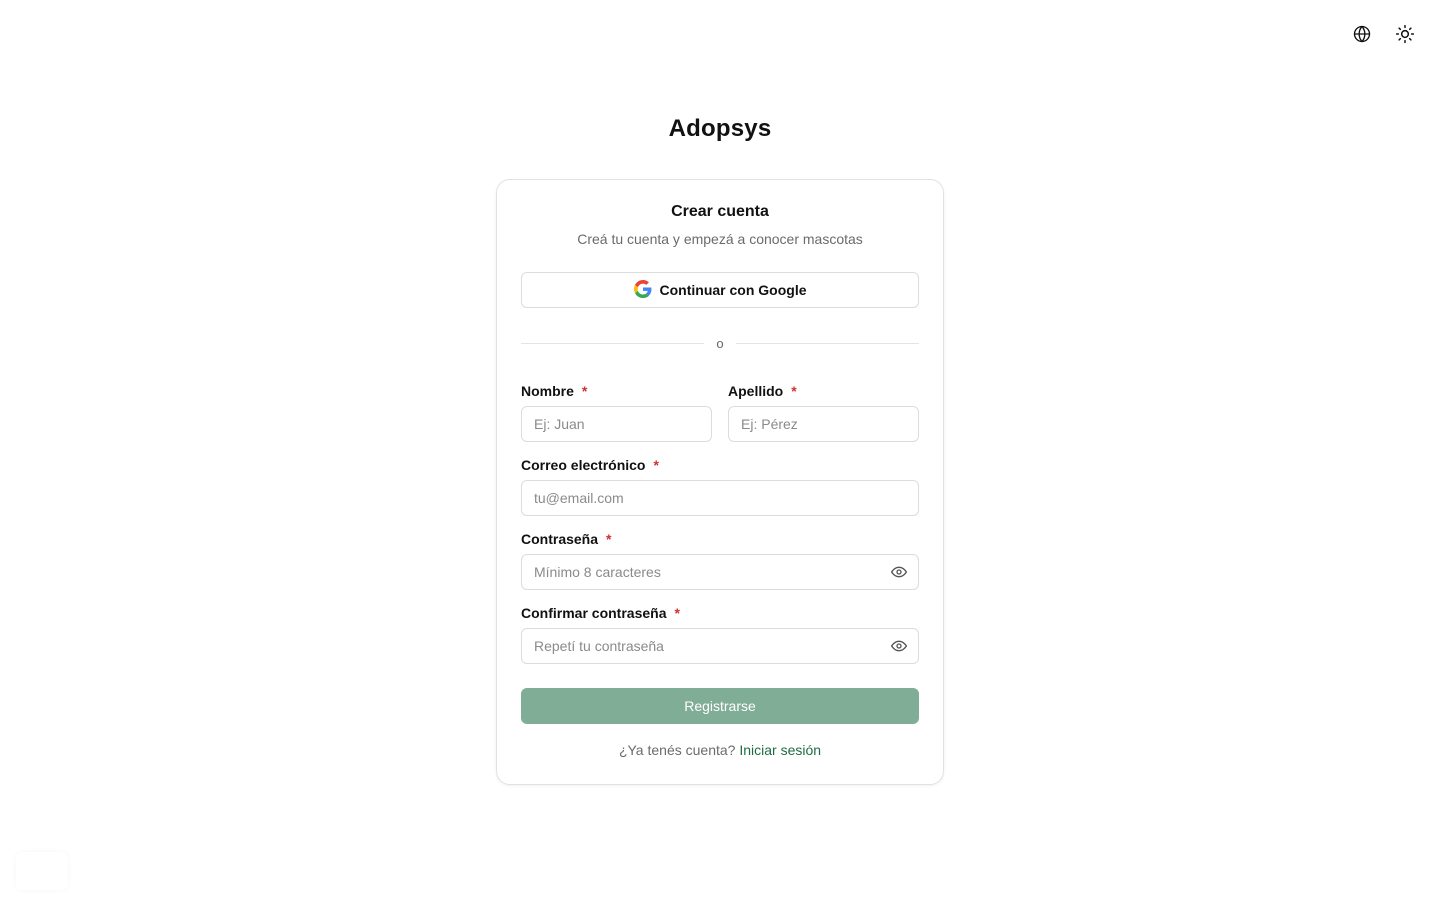 The image size is (1440, 900). I want to click on email-input, so click(720, 498).